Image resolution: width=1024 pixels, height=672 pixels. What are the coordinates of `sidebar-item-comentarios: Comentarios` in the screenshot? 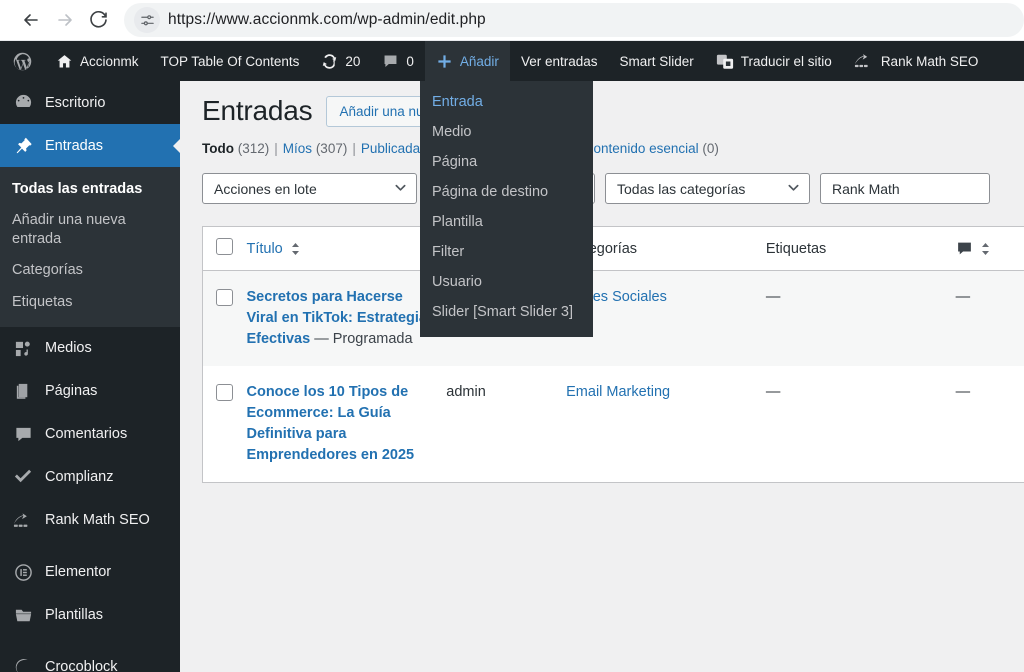 It's located at (90, 434).